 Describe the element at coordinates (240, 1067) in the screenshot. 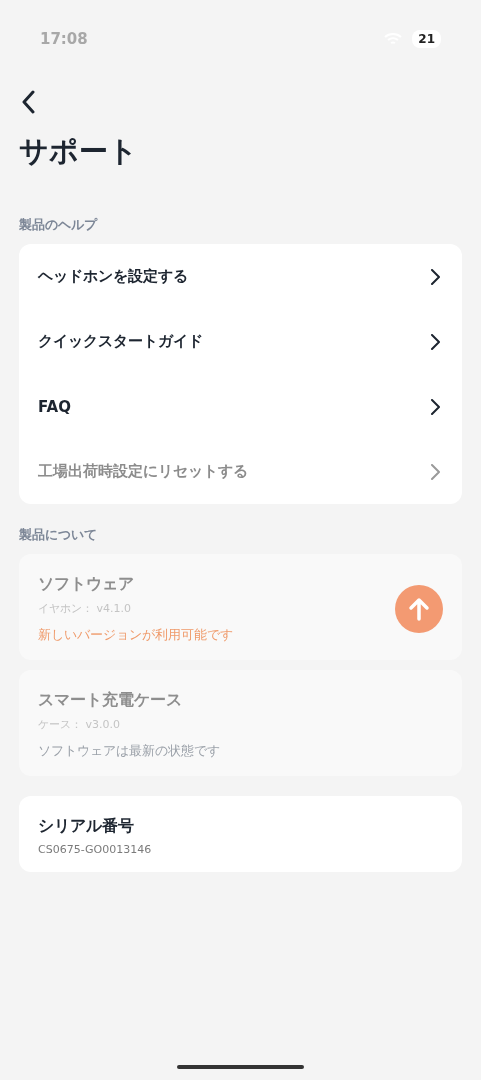

I see `home-indicator` at that location.